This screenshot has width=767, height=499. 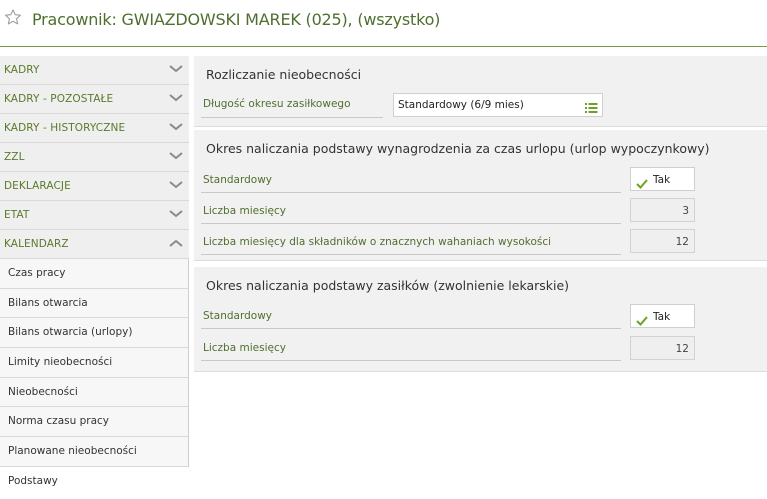 What do you see at coordinates (94, 70) in the screenshot?
I see `sidebar-group-kadry: KADRY` at bounding box center [94, 70].